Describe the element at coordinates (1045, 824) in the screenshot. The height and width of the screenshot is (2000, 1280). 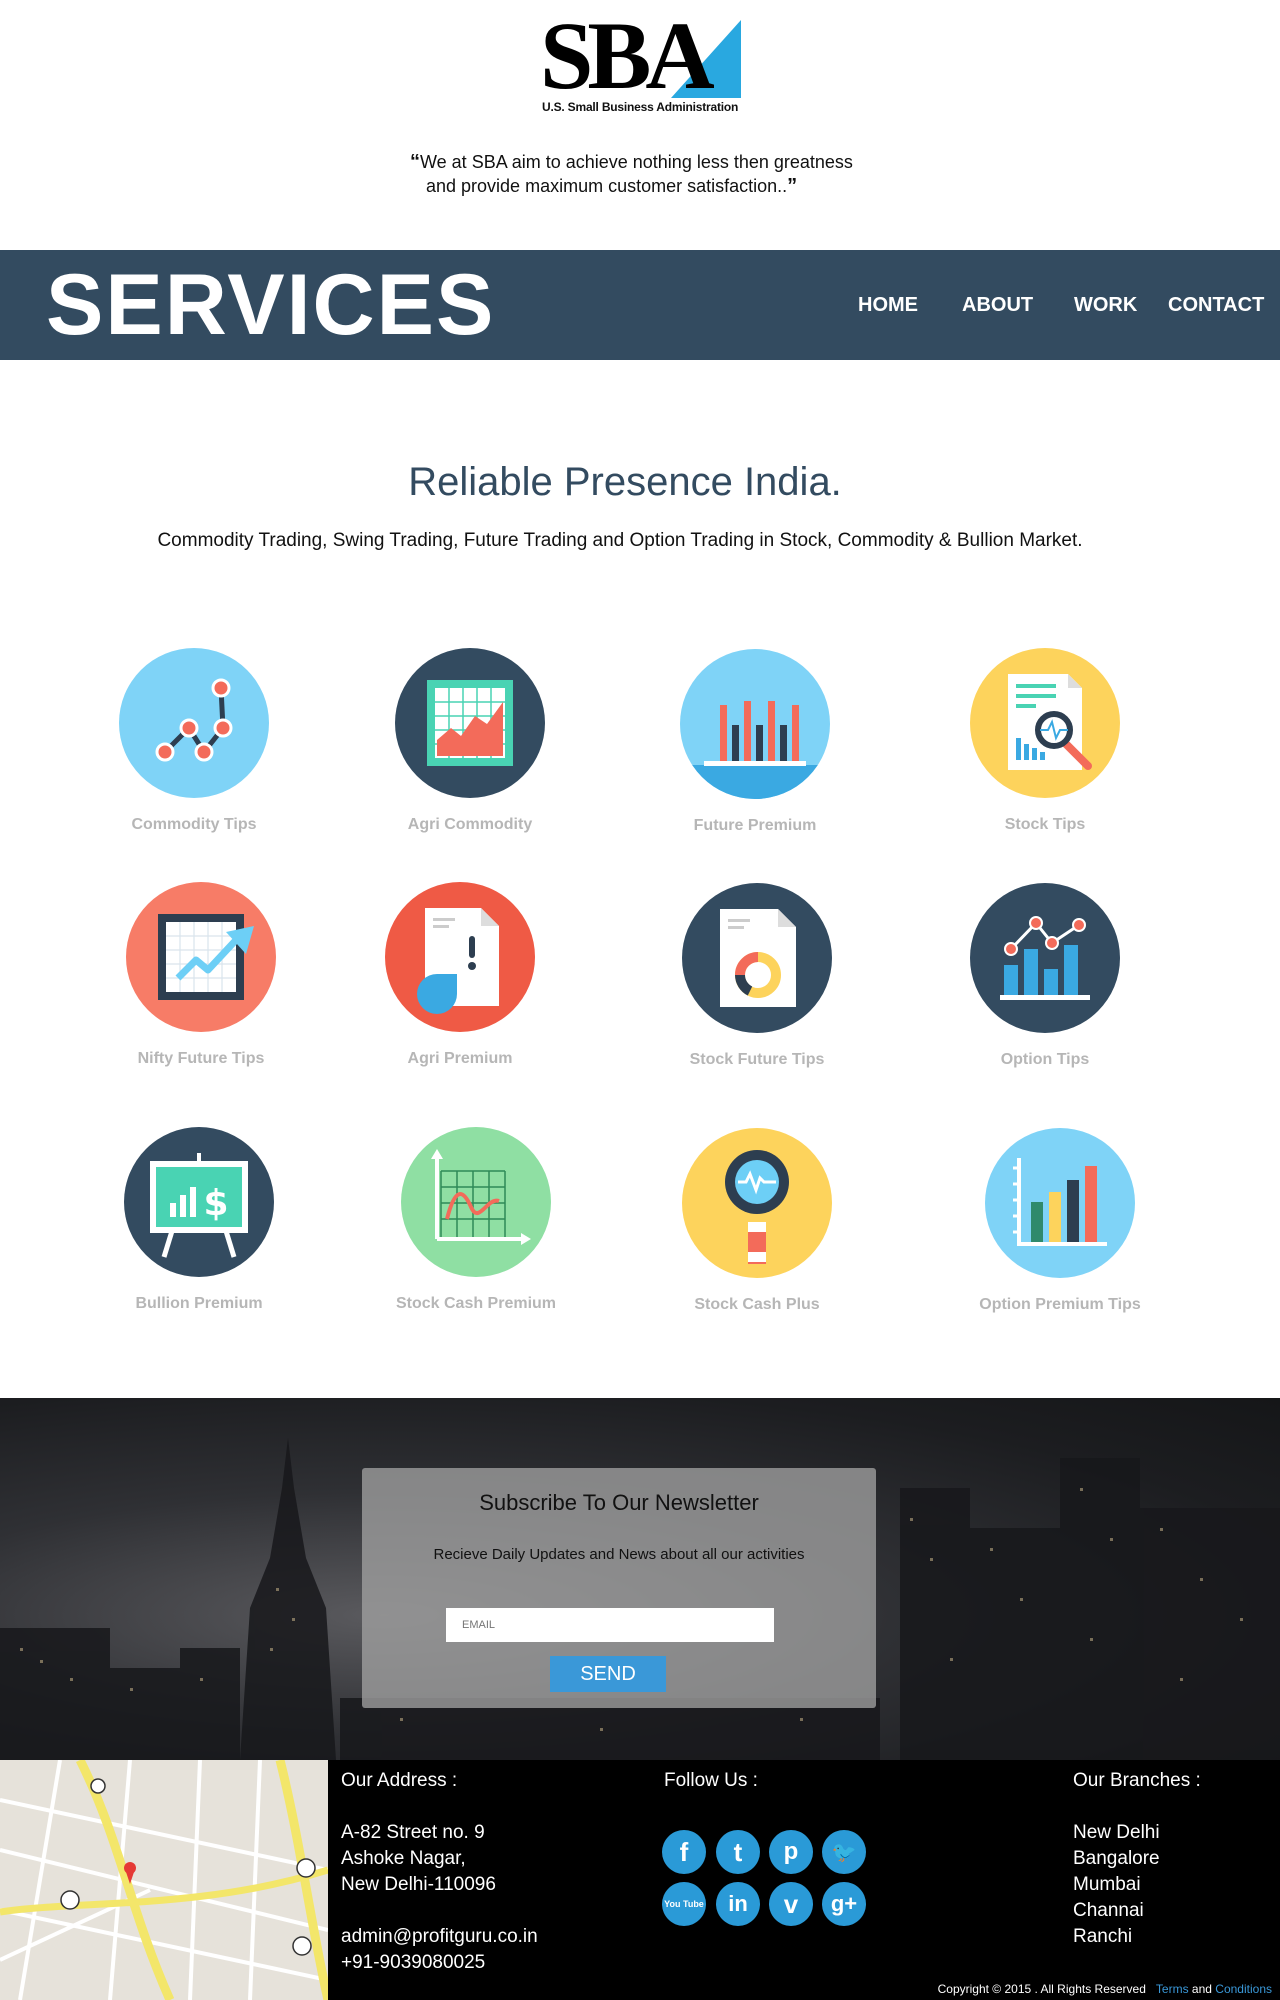
I see `service-label: Stock Tips` at that location.